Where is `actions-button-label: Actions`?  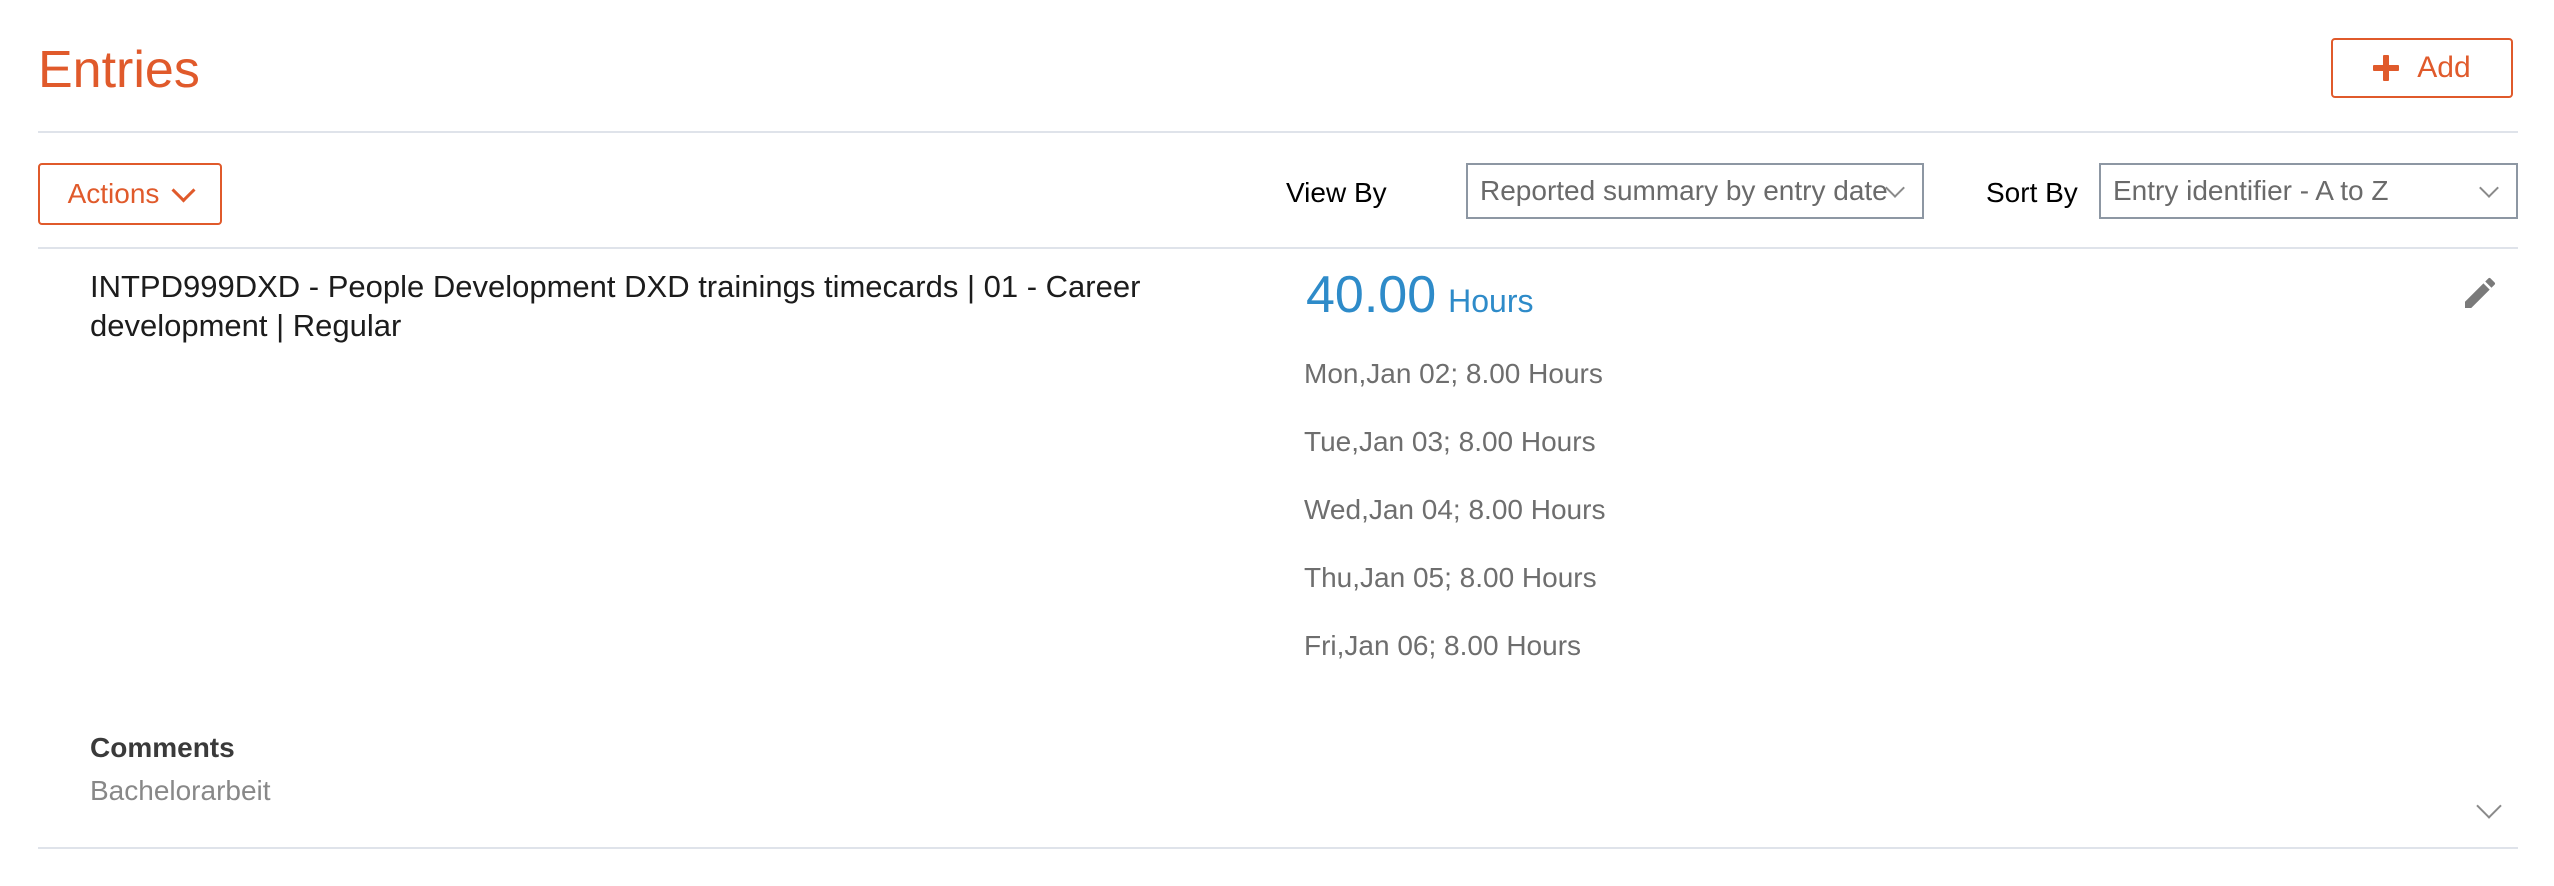
actions-button-label: Actions is located at coordinates (113, 193).